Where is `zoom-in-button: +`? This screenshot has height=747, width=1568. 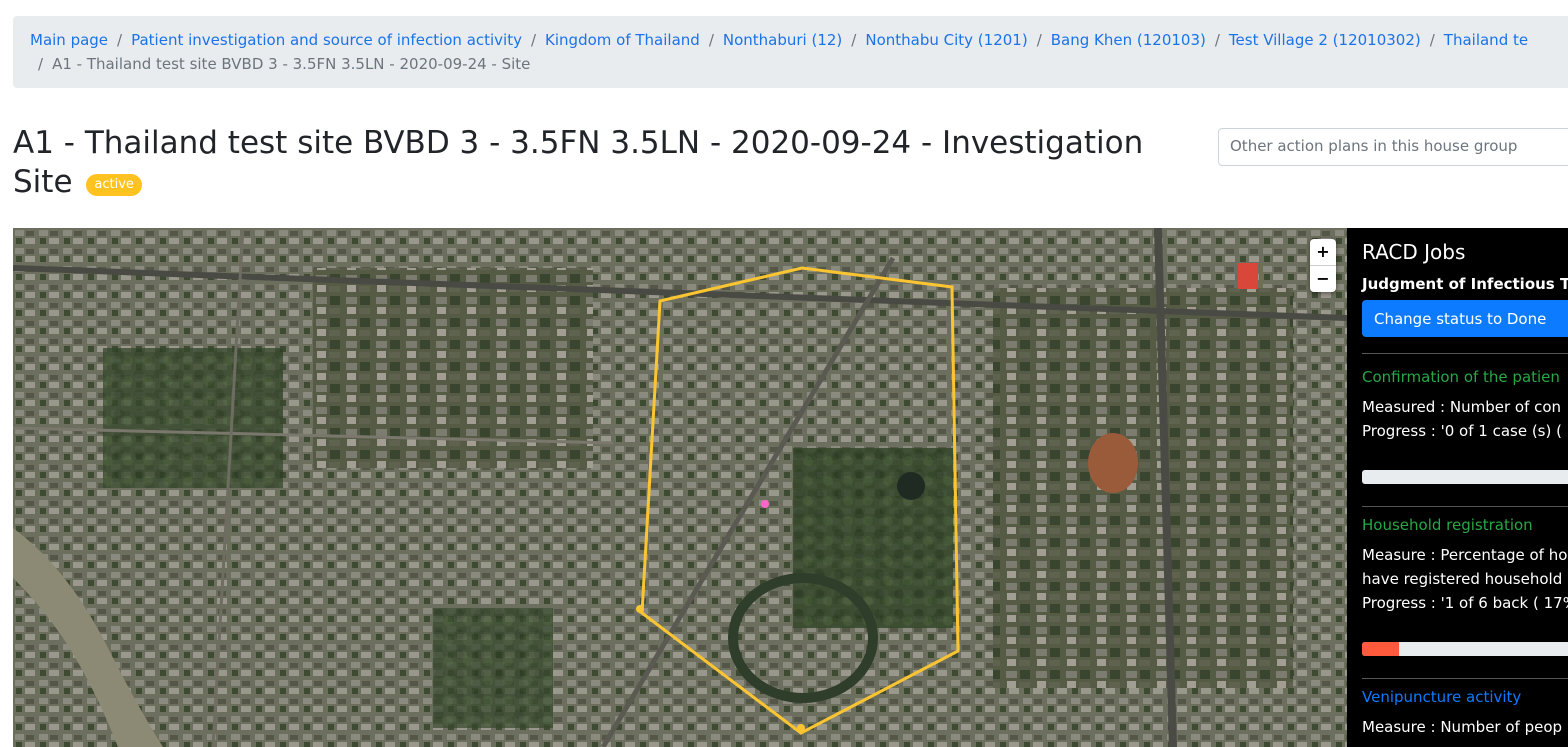
zoom-in-button: + is located at coordinates (1323, 252).